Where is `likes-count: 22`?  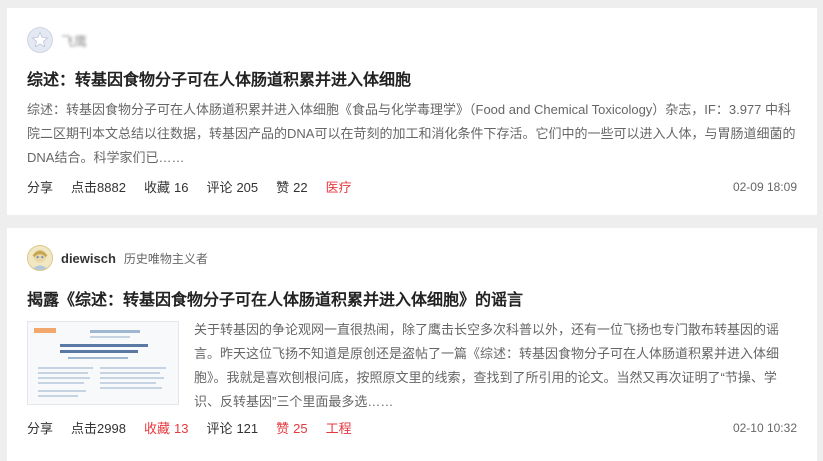
likes-count: 22 is located at coordinates (300, 187).